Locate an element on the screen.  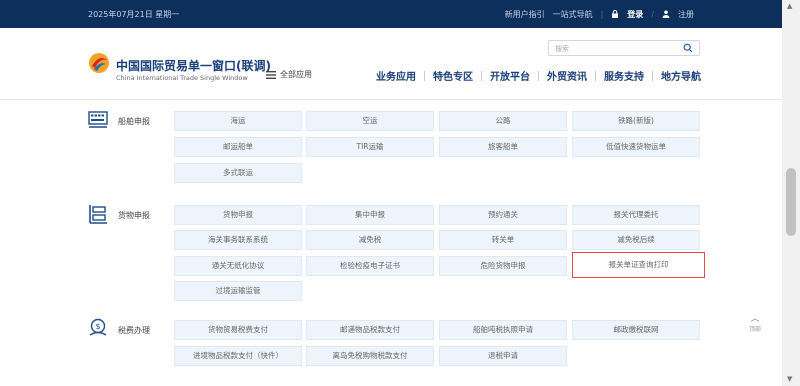
service-item: 离岛免税购物税款支付 is located at coordinates (370, 356).